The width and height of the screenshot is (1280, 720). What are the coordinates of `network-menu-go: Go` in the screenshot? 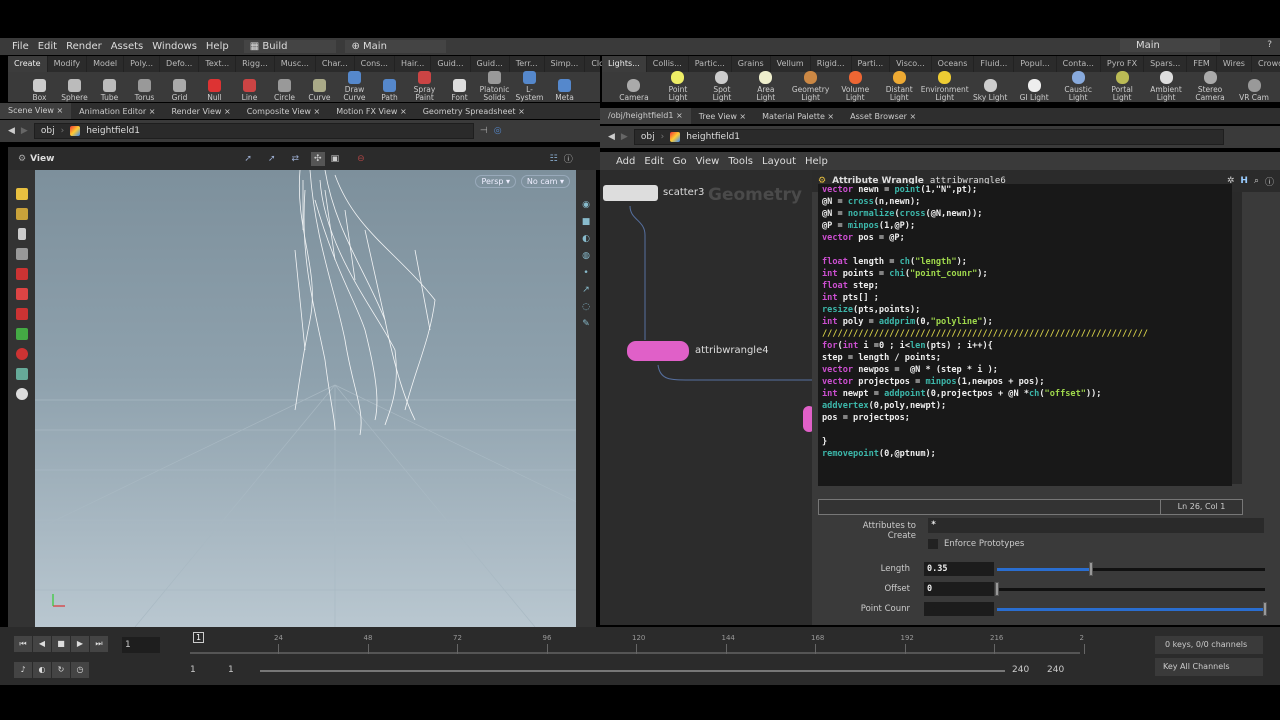 It's located at (680, 161).